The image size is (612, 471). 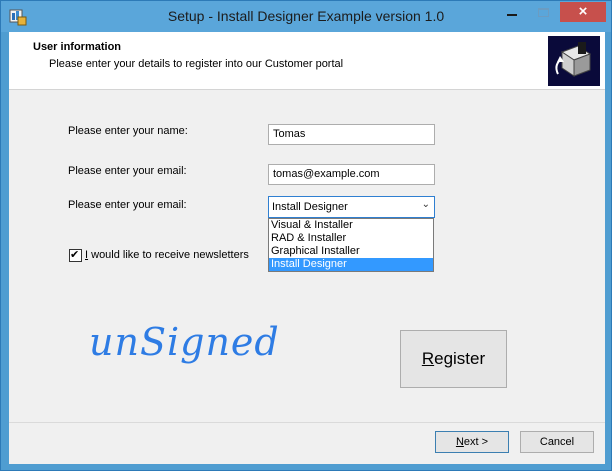 I want to click on close-button: ×, so click(x=583, y=12).